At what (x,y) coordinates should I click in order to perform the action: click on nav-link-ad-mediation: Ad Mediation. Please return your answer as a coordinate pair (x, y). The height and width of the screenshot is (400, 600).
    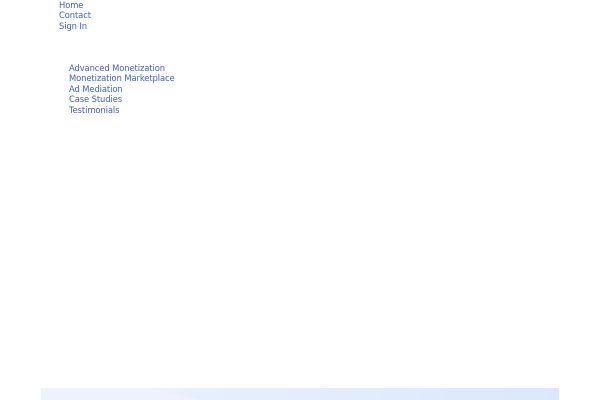
    Looking at the image, I should click on (122, 89).